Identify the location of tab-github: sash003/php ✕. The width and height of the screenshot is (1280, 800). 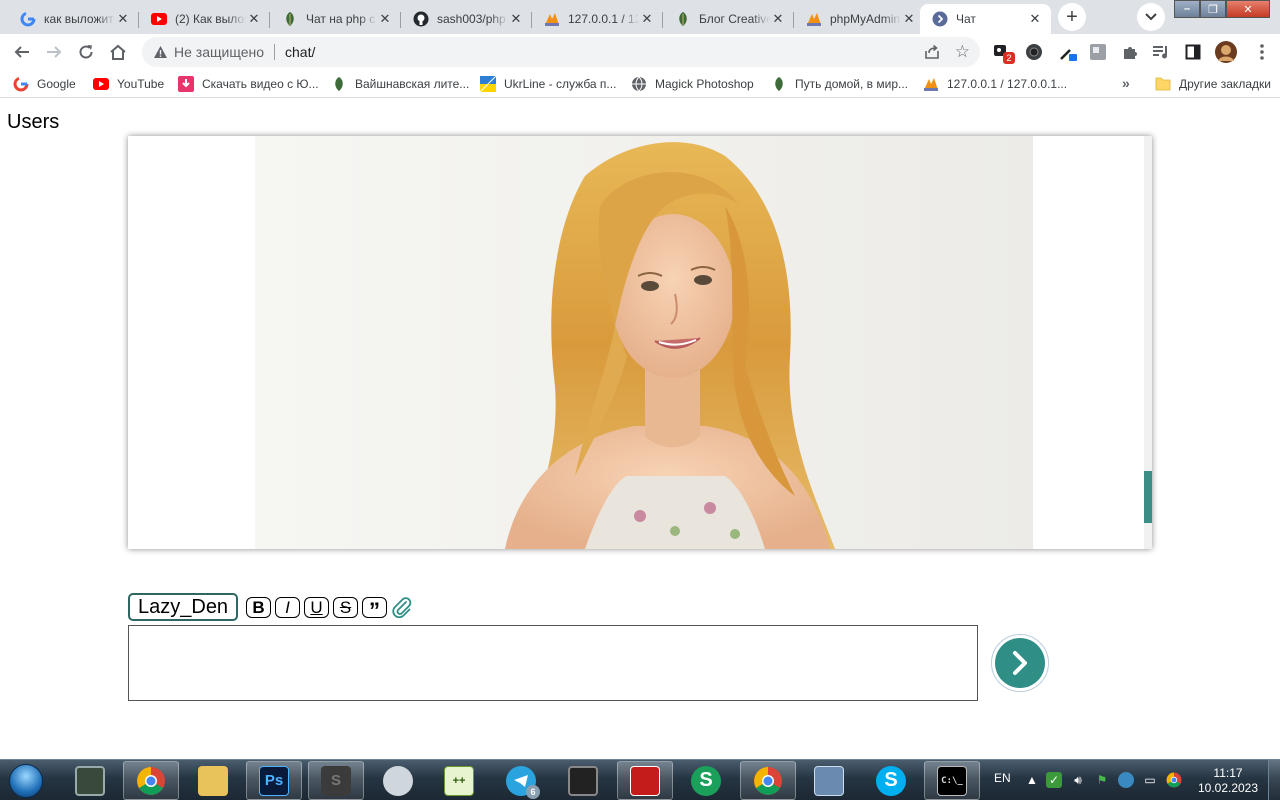
(466, 19).